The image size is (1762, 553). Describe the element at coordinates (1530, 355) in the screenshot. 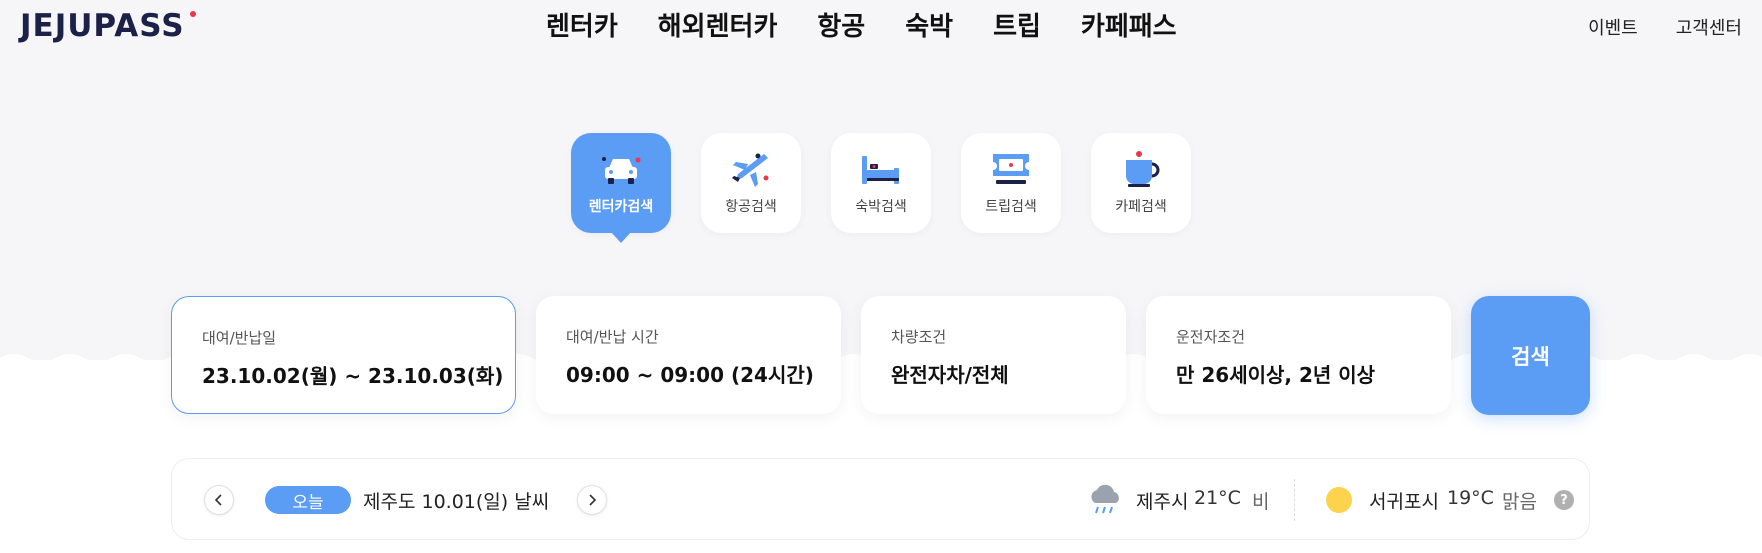

I see `search-button: 검색` at that location.